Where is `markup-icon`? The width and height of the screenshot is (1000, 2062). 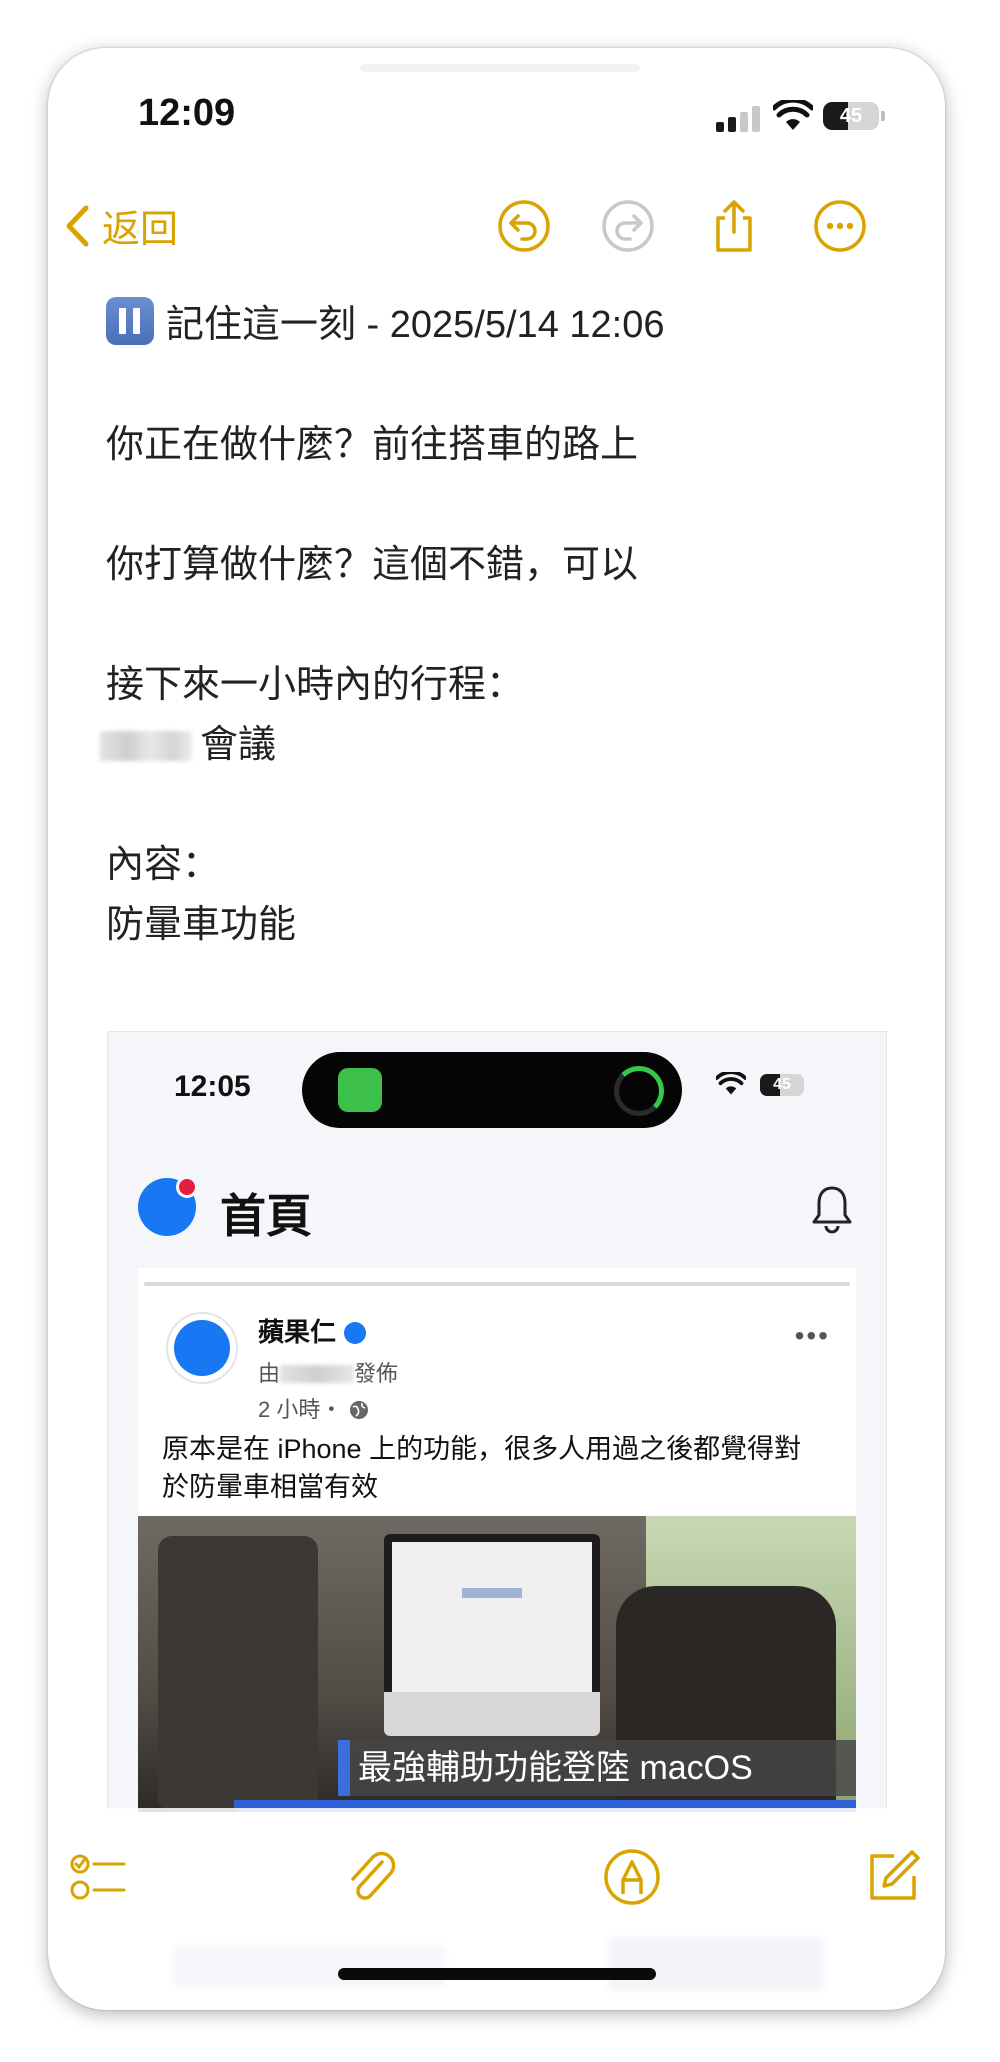 markup-icon is located at coordinates (632, 1877).